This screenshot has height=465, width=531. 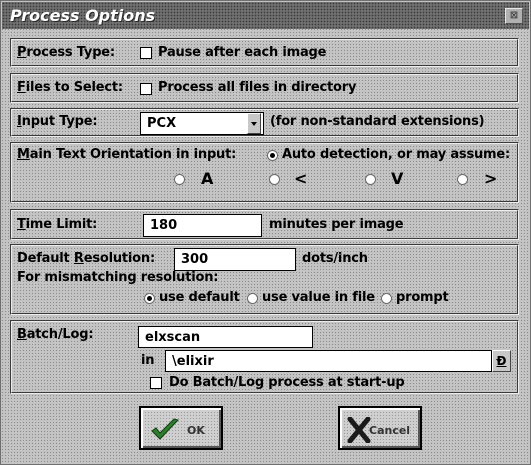 I want to click on checkmark-icon, so click(x=165, y=429).